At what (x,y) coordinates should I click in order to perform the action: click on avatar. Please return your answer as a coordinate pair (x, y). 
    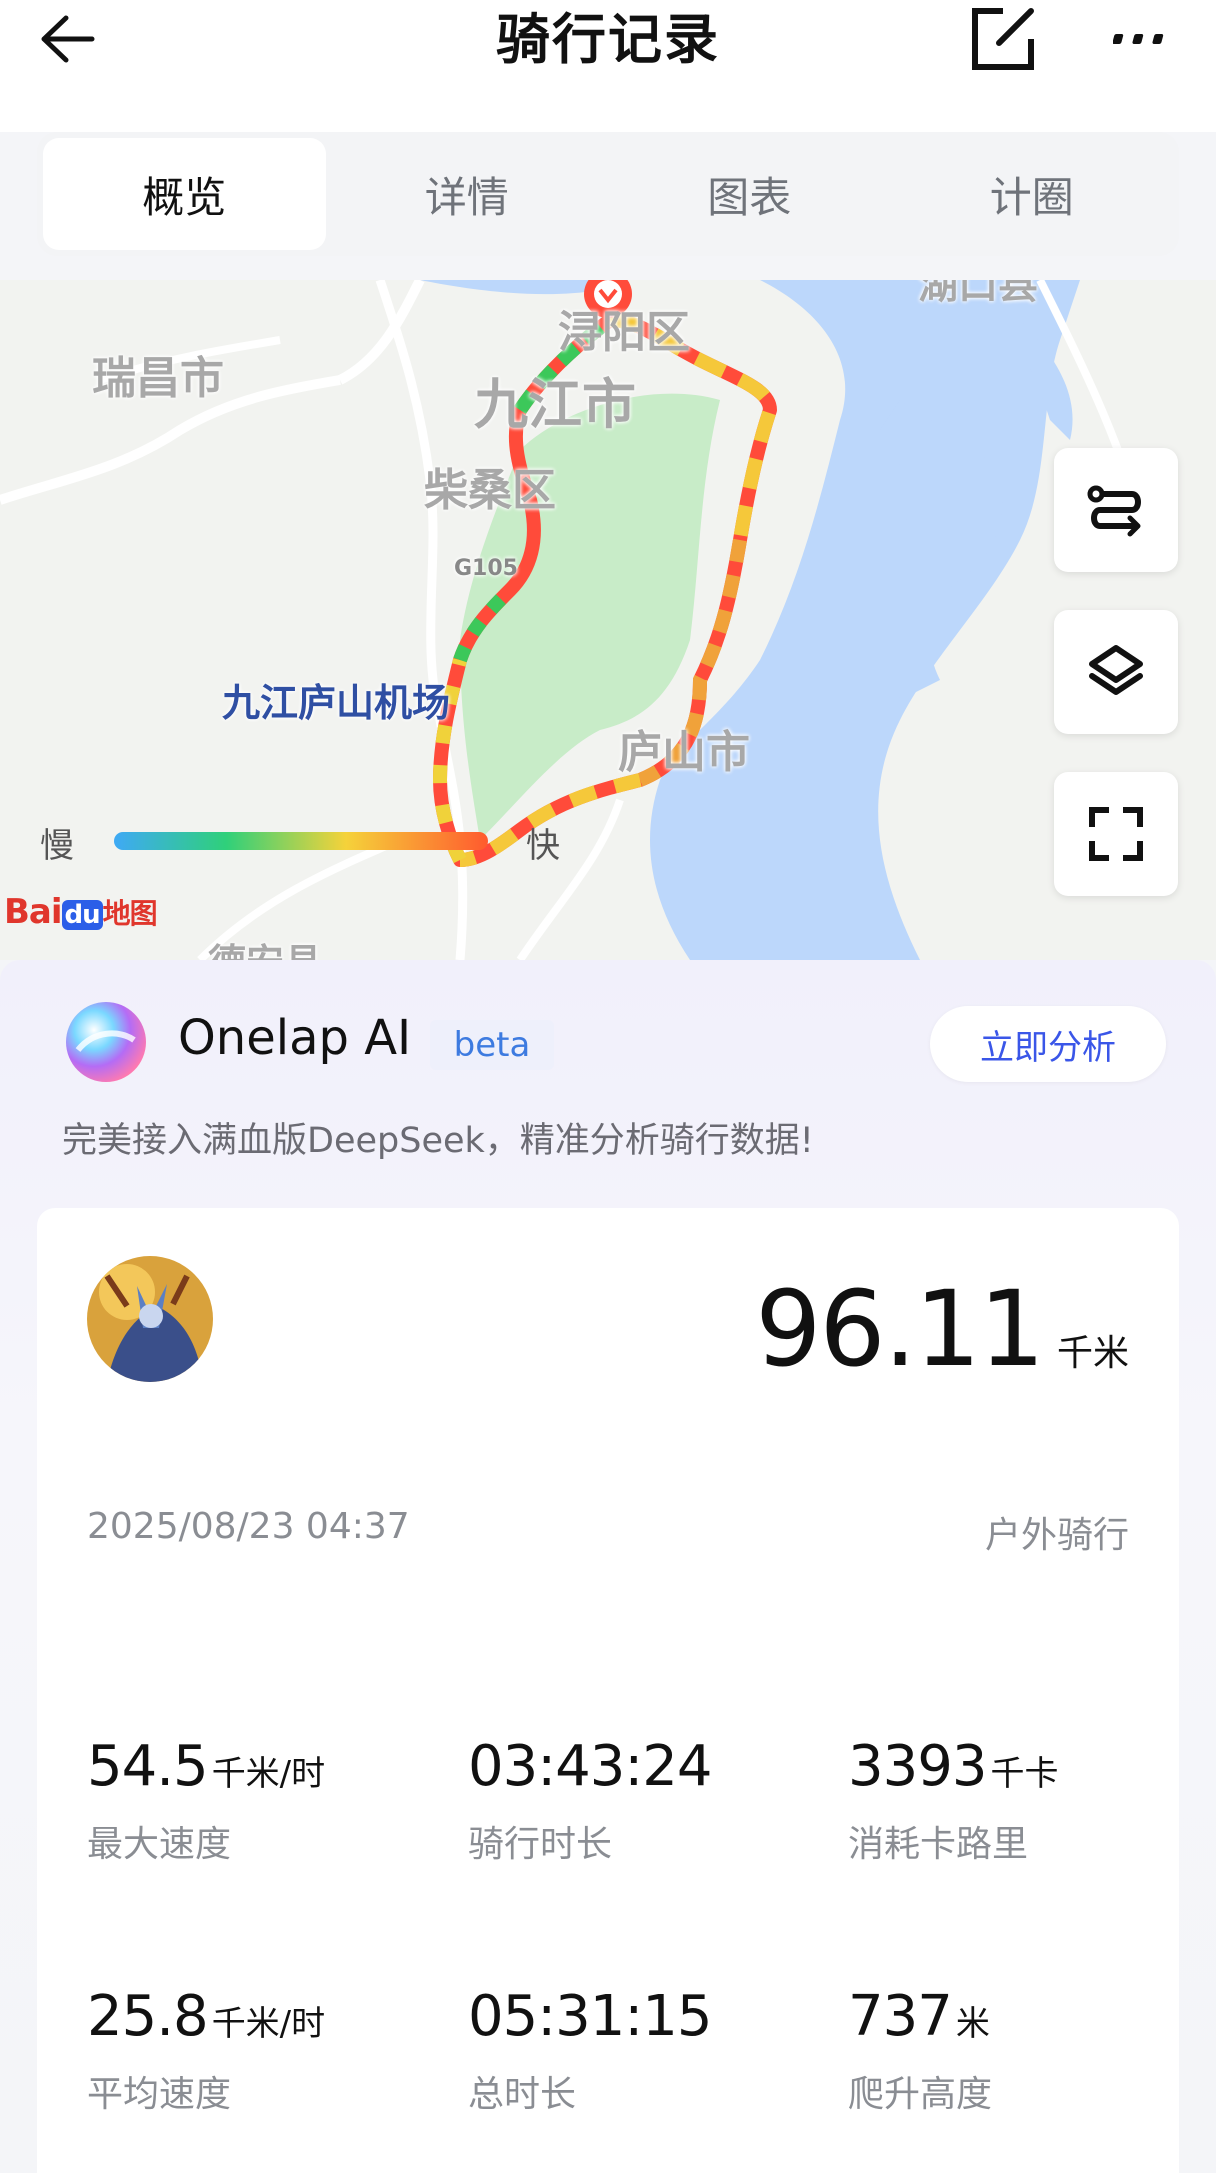
    Looking at the image, I should click on (150, 1319).